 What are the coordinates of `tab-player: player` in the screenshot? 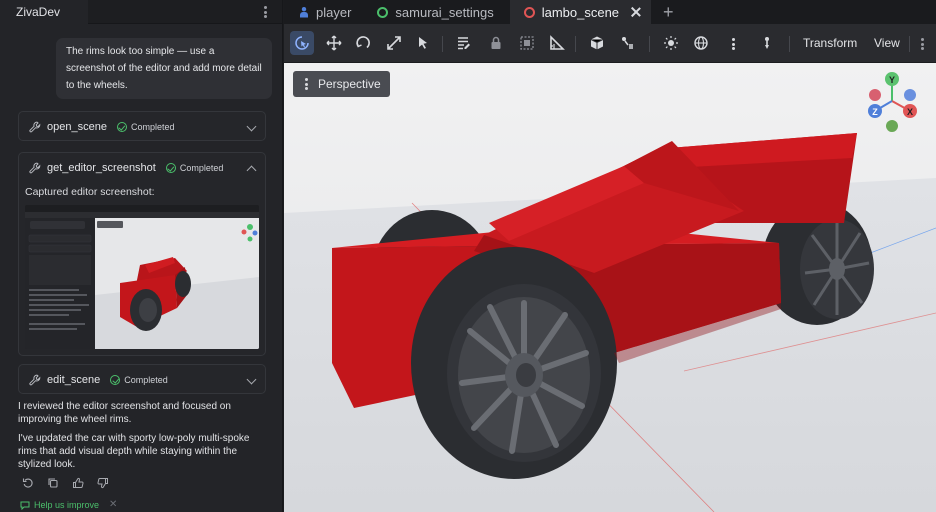 It's located at (322, 12).